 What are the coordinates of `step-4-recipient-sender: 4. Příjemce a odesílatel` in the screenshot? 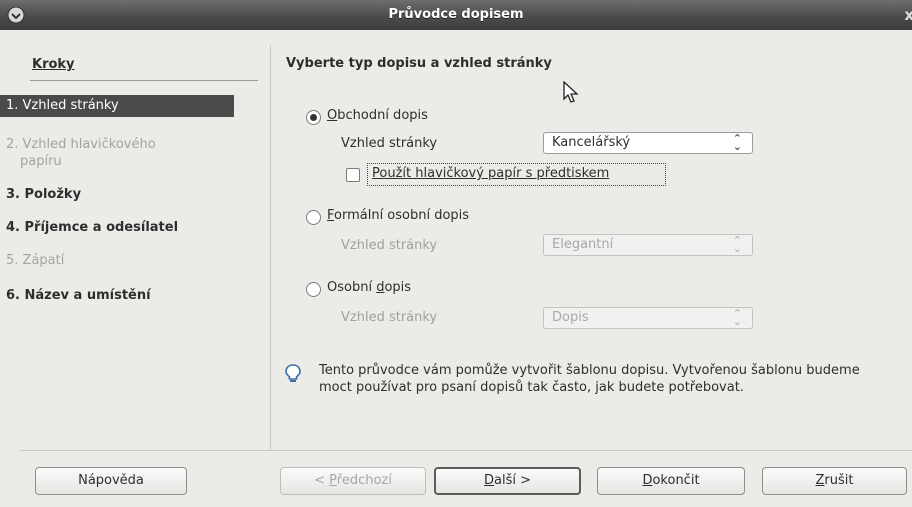 It's located at (120, 227).